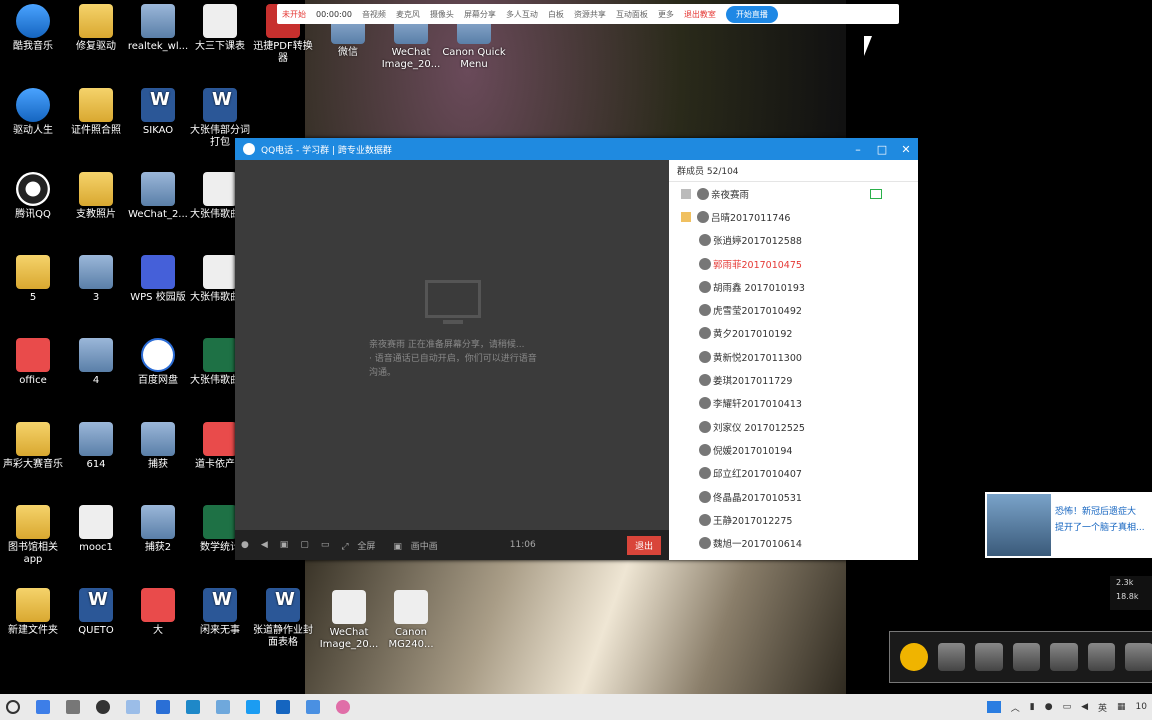  Describe the element at coordinates (1141, 707) in the screenshot. I see `clock: 10` at that location.